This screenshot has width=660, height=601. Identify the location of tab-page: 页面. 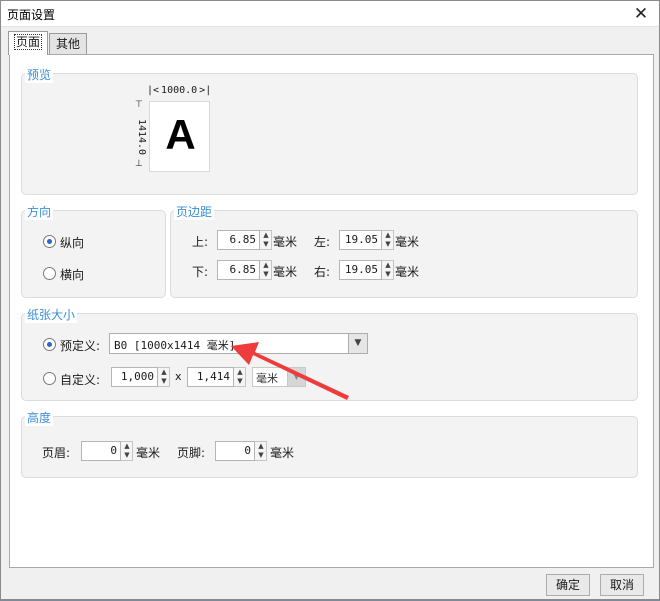
(28, 43).